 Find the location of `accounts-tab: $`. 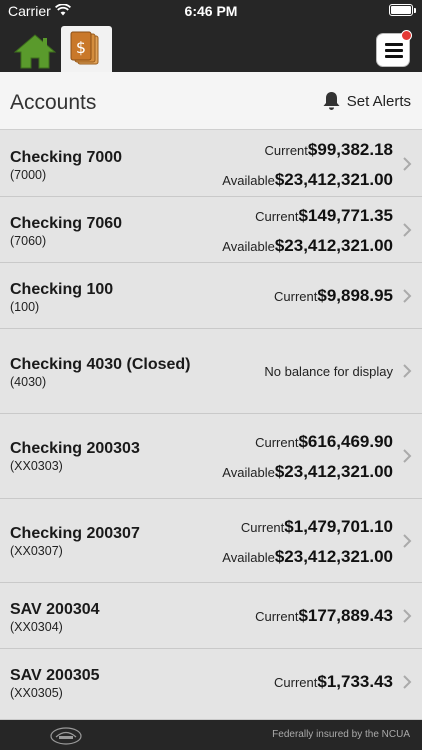

accounts-tab: $ is located at coordinates (86, 49).